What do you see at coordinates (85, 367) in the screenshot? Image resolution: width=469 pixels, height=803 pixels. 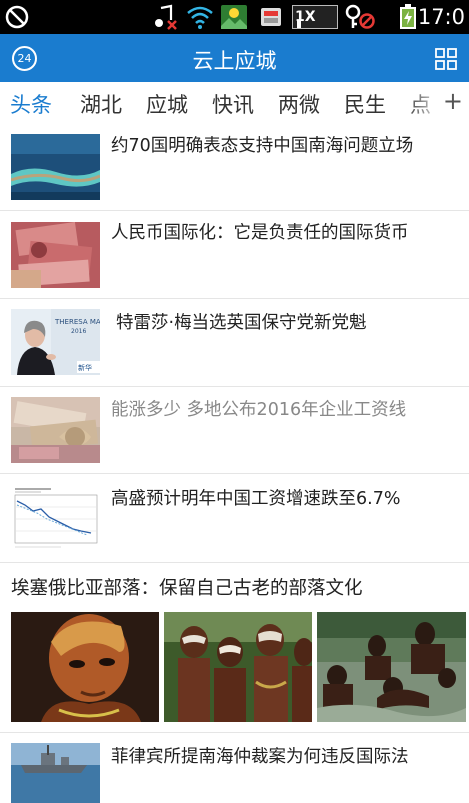 I see `may-logo-text: 新华` at bounding box center [85, 367].